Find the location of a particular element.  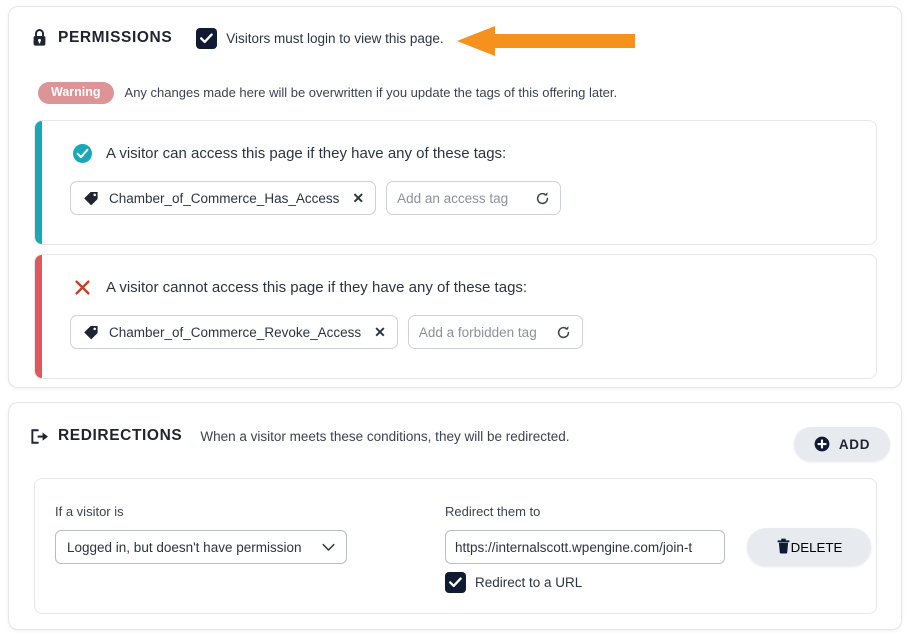

access-tag-input-box is located at coordinates (474, 198).